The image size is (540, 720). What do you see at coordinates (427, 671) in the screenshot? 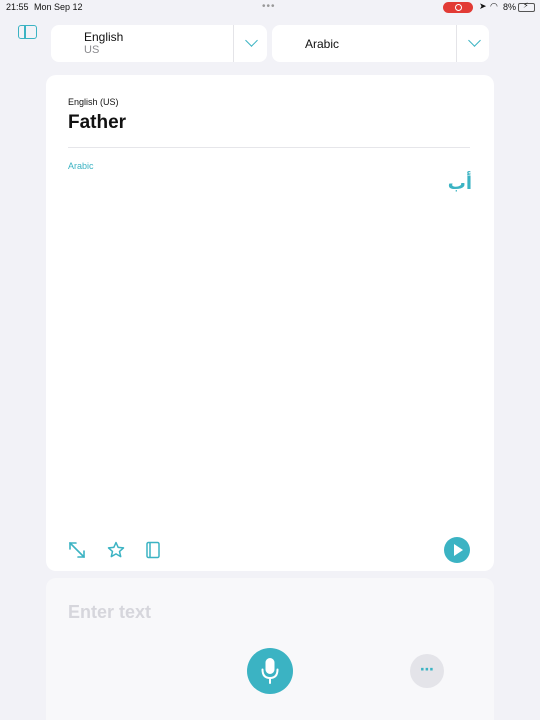
I see `more-options-button: ⋯` at bounding box center [427, 671].